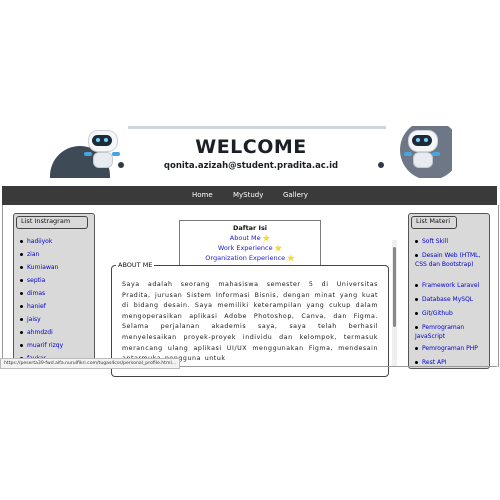 The image size is (500, 500). What do you see at coordinates (446, 332) in the screenshot?
I see `materi-link: Pemrograman JavaScript` at bounding box center [446, 332].